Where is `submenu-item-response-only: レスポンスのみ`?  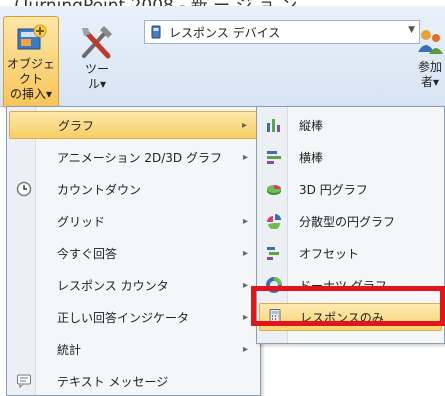 submenu-item-response-only: レスポンスのみ is located at coordinates (350, 317).